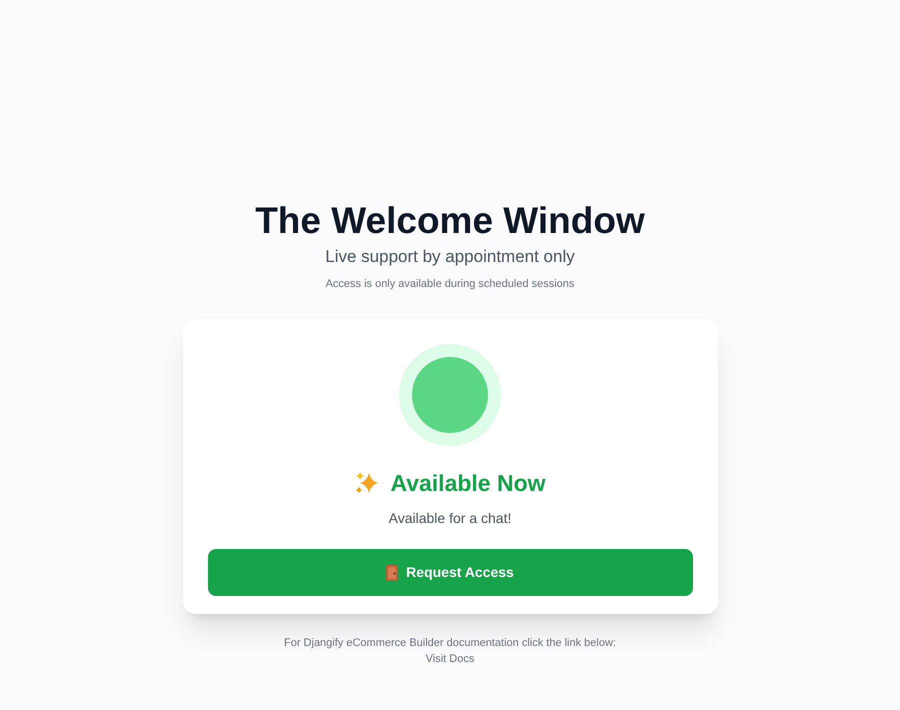 The width and height of the screenshot is (900, 710). I want to click on docs-link: Visit Docs, so click(450, 659).